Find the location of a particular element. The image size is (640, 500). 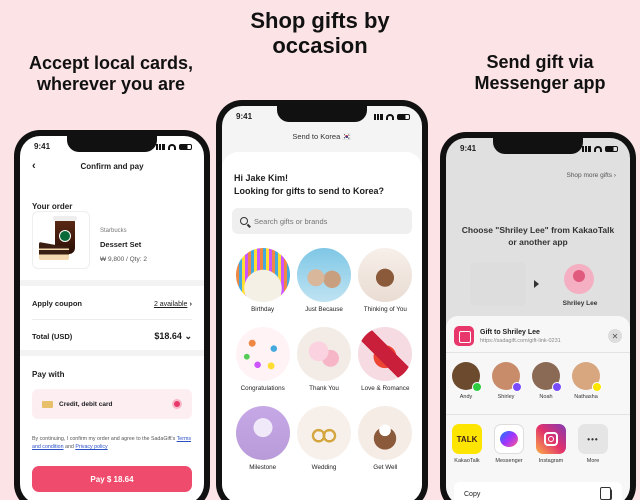

occasion-milestone: Milestone is located at coordinates (262, 438).